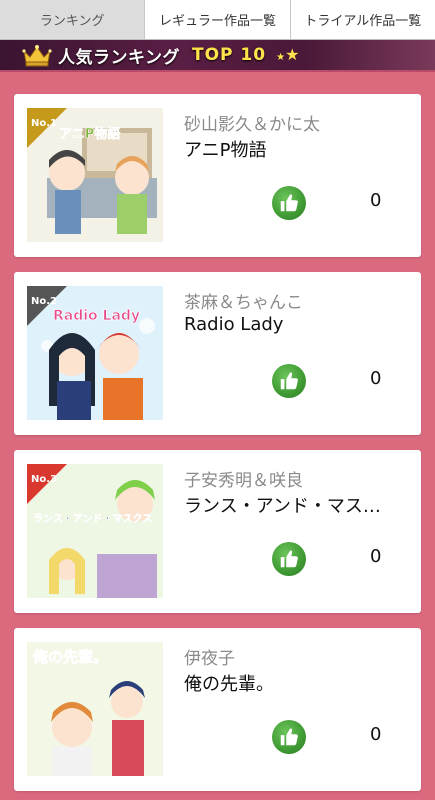  I want to click on sparkle-icon: ★ ★, so click(288, 54).